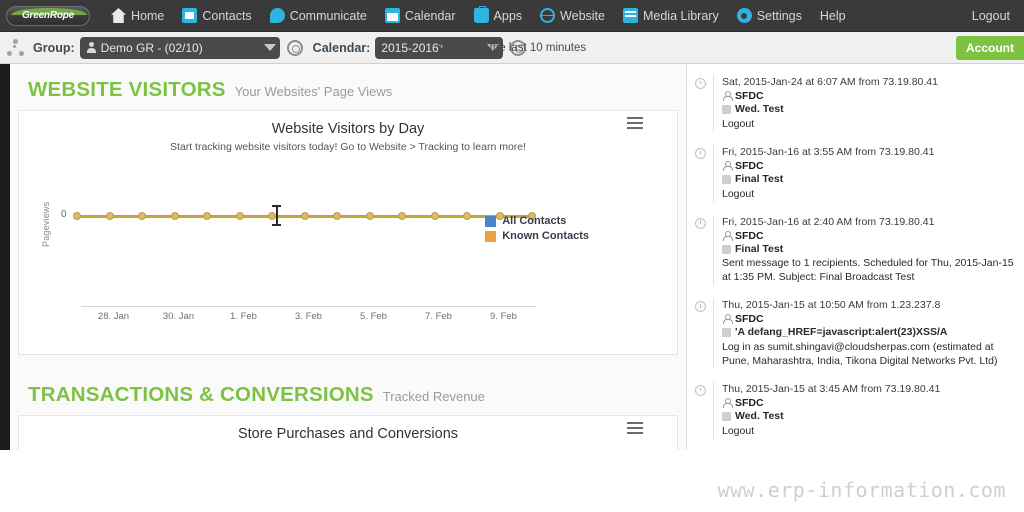 This screenshot has width=1024, height=512. I want to click on briefcase-icon, so click(481, 14).